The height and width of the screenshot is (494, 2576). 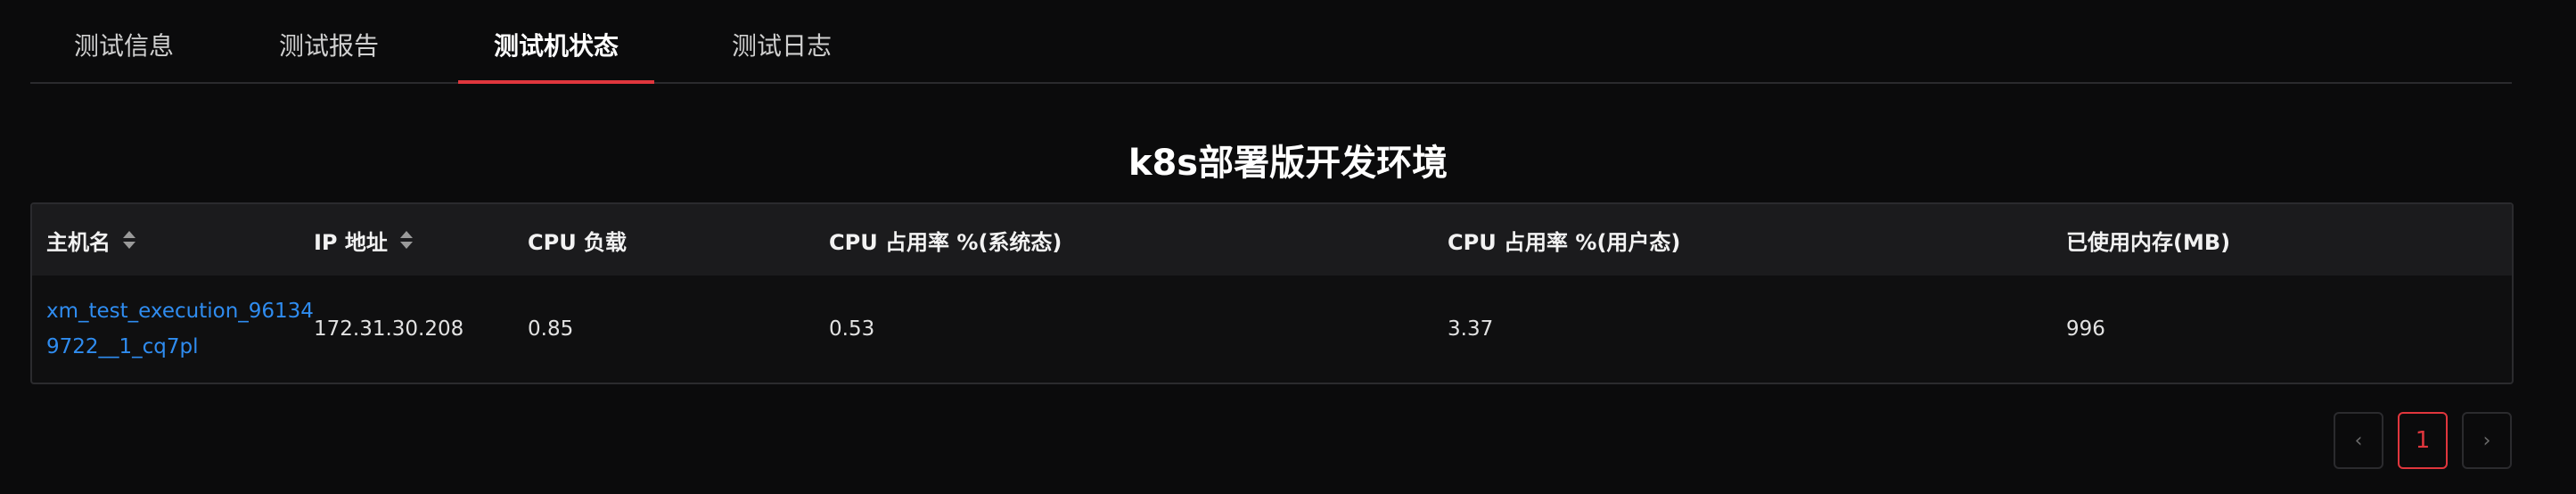 I want to click on column-header-hostname: 主机名, so click(x=90, y=240).